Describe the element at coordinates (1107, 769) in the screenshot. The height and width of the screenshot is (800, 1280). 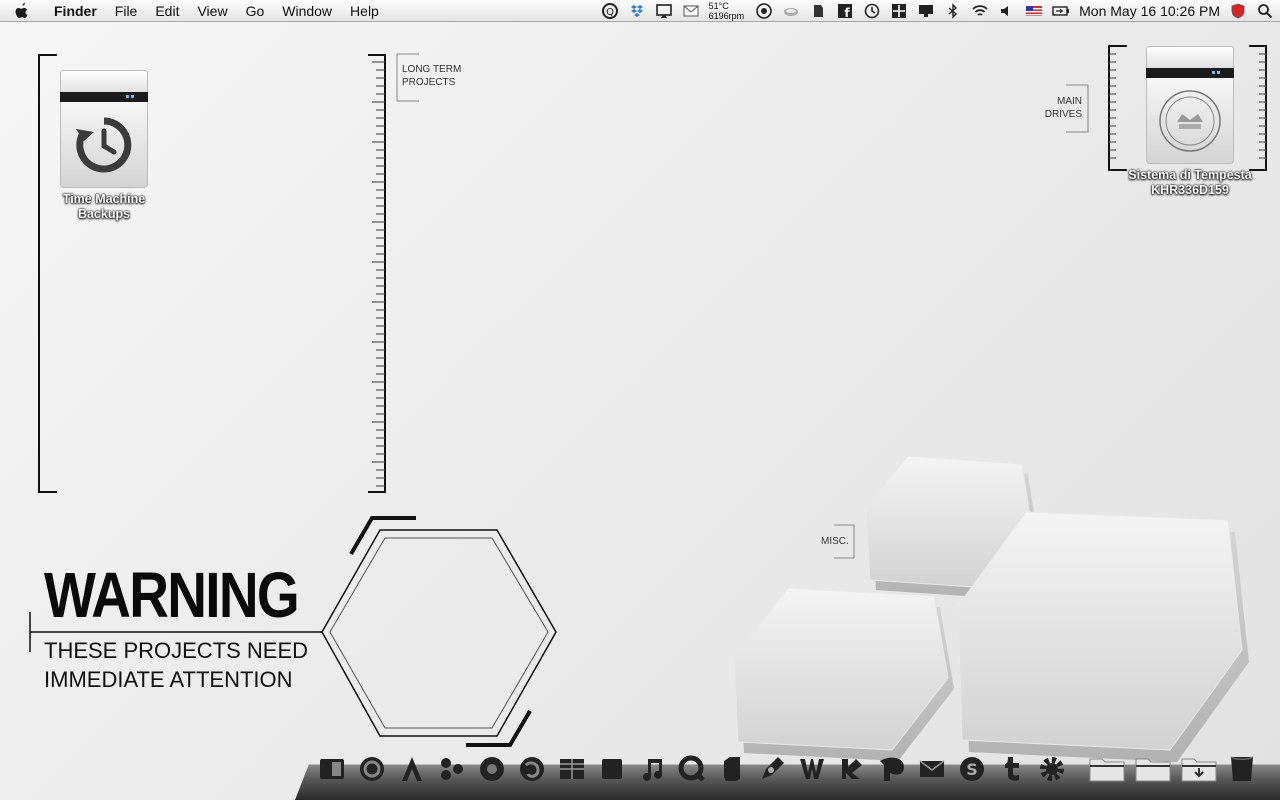
I see `folder-applications-icon` at that location.